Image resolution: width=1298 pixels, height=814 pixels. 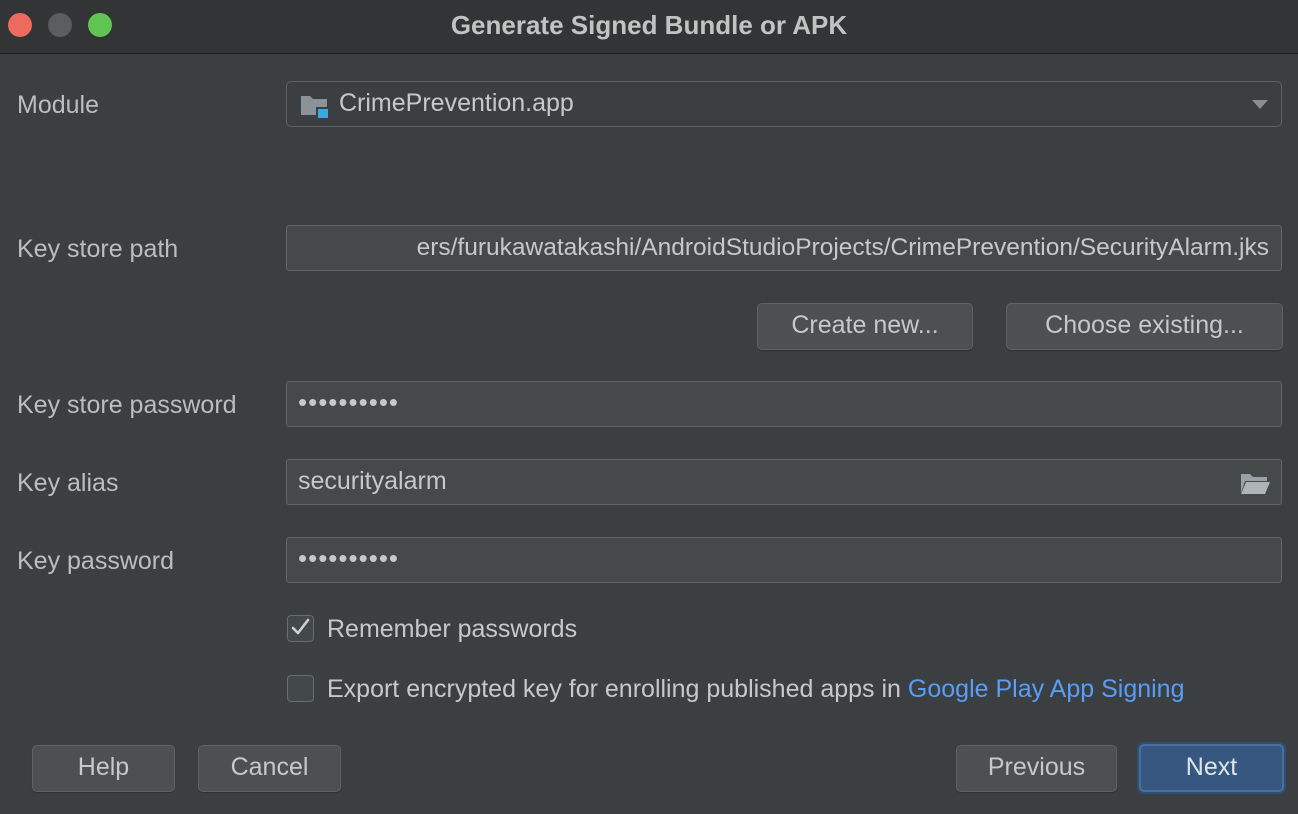 I want to click on key-password-input: ••••••••••, so click(x=784, y=560).